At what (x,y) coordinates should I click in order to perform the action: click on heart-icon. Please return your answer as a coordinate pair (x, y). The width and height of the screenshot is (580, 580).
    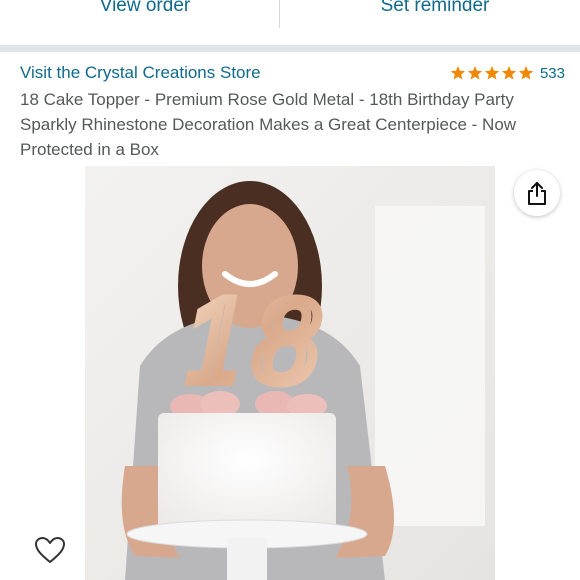
    Looking at the image, I should click on (50, 550).